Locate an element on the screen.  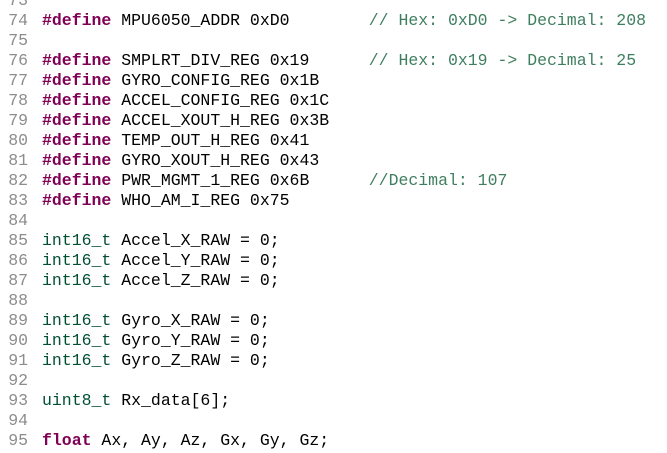
code-text: int16_t Gyro_X_RAW = 0; is located at coordinates (156, 321).